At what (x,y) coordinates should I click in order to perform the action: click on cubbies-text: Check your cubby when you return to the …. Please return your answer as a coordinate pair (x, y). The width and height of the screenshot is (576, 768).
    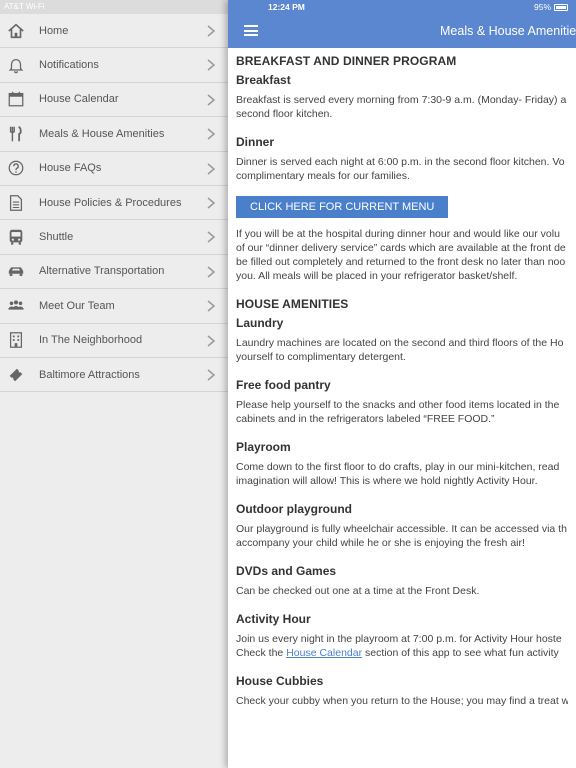
    Looking at the image, I should click on (402, 701).